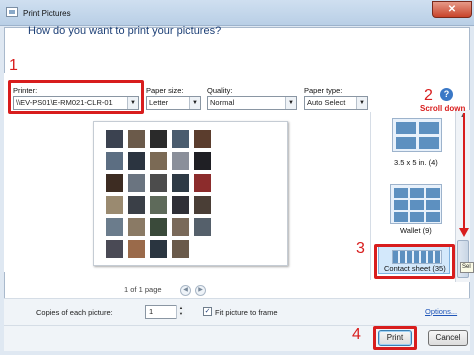 Image resolution: width=474 pixels, height=355 pixels. I want to click on paper-type-label: Paper type:, so click(323, 90).